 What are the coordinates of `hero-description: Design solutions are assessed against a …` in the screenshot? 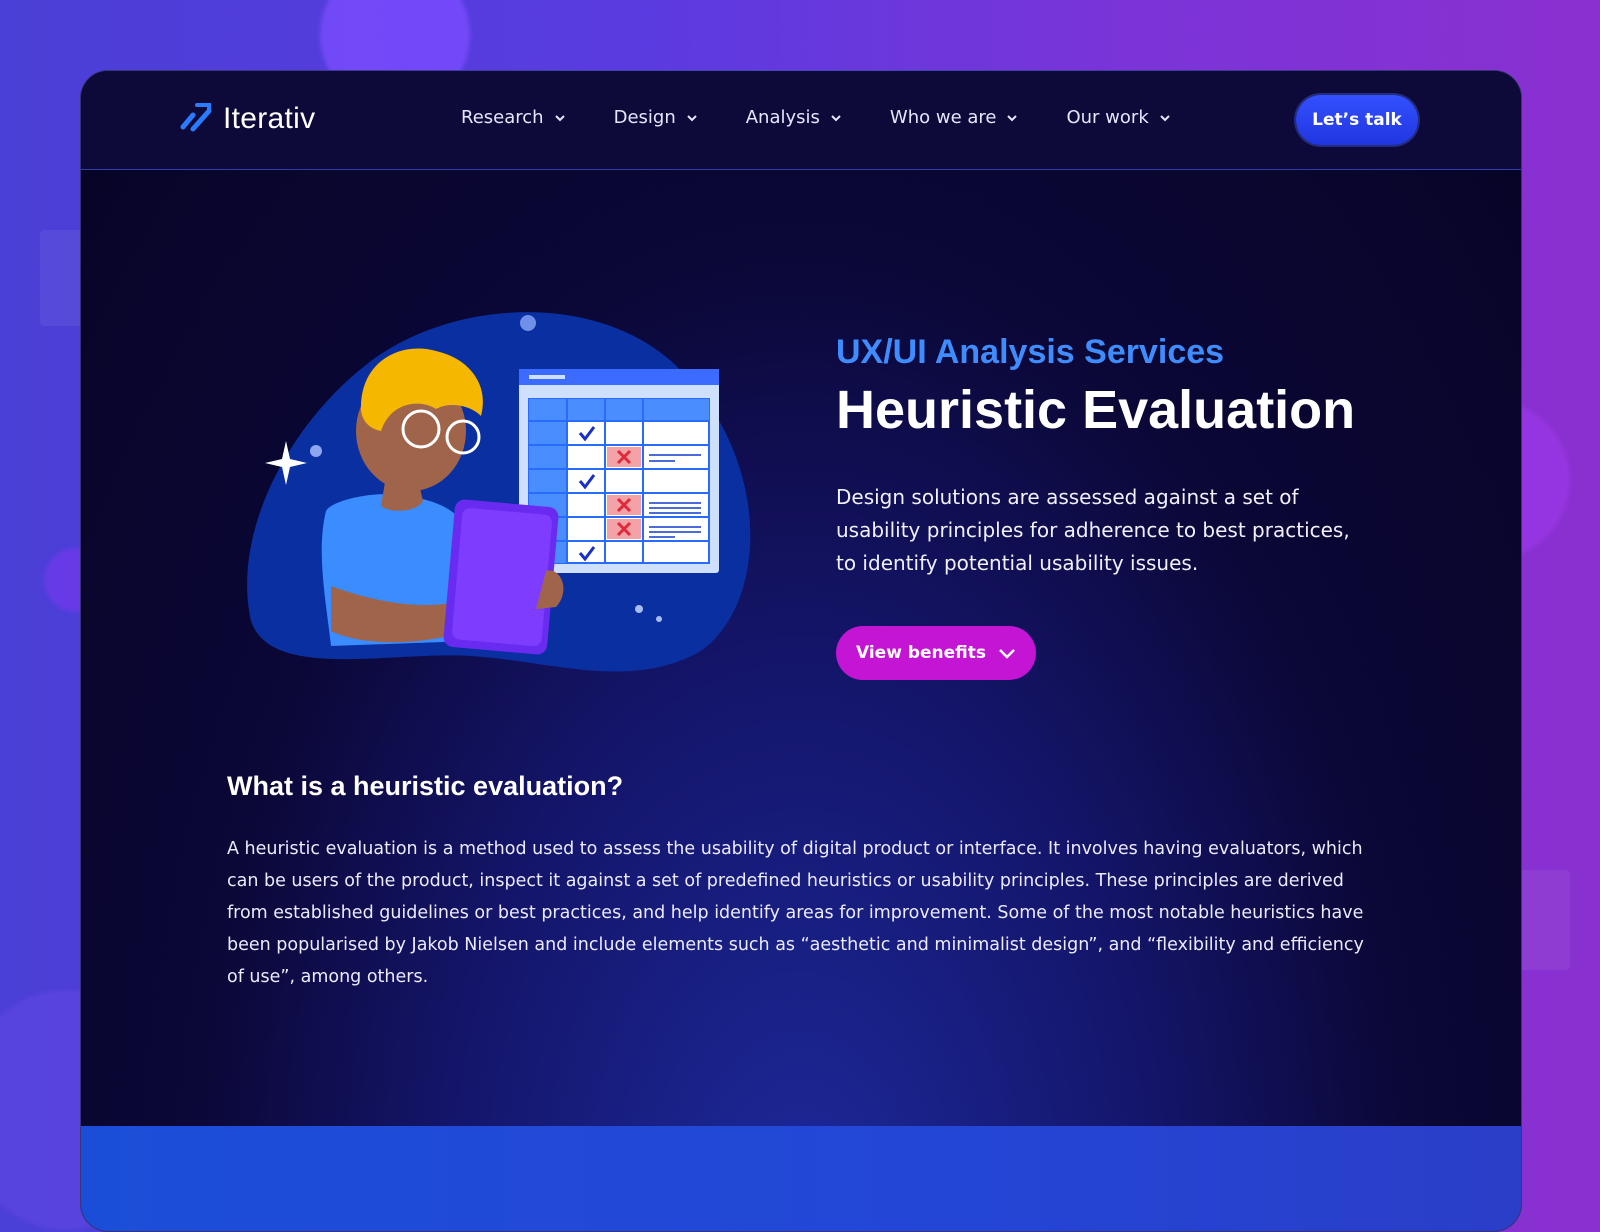 It's located at (1093, 530).